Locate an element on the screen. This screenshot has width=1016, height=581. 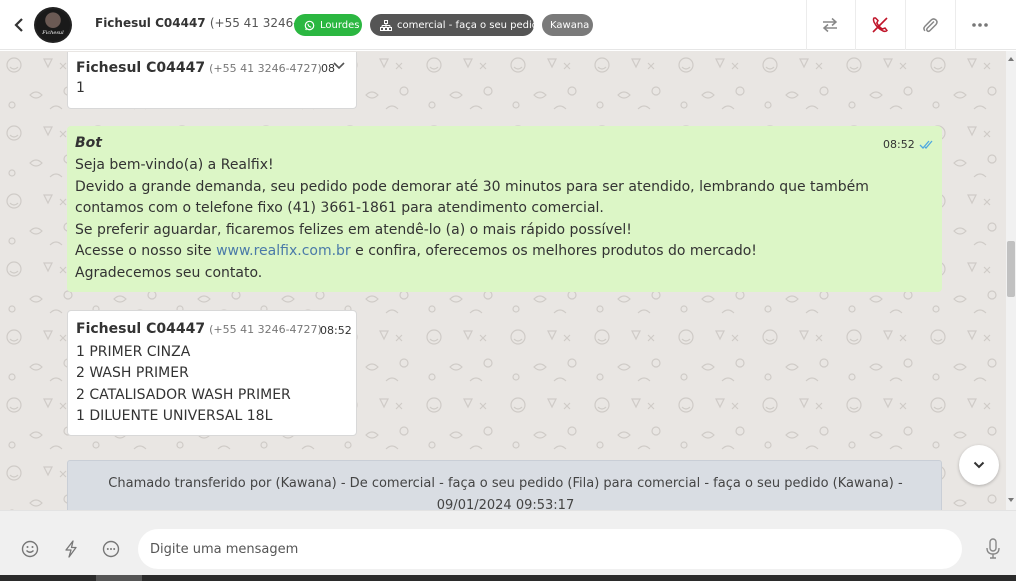
end-call-button is located at coordinates (880, 25).